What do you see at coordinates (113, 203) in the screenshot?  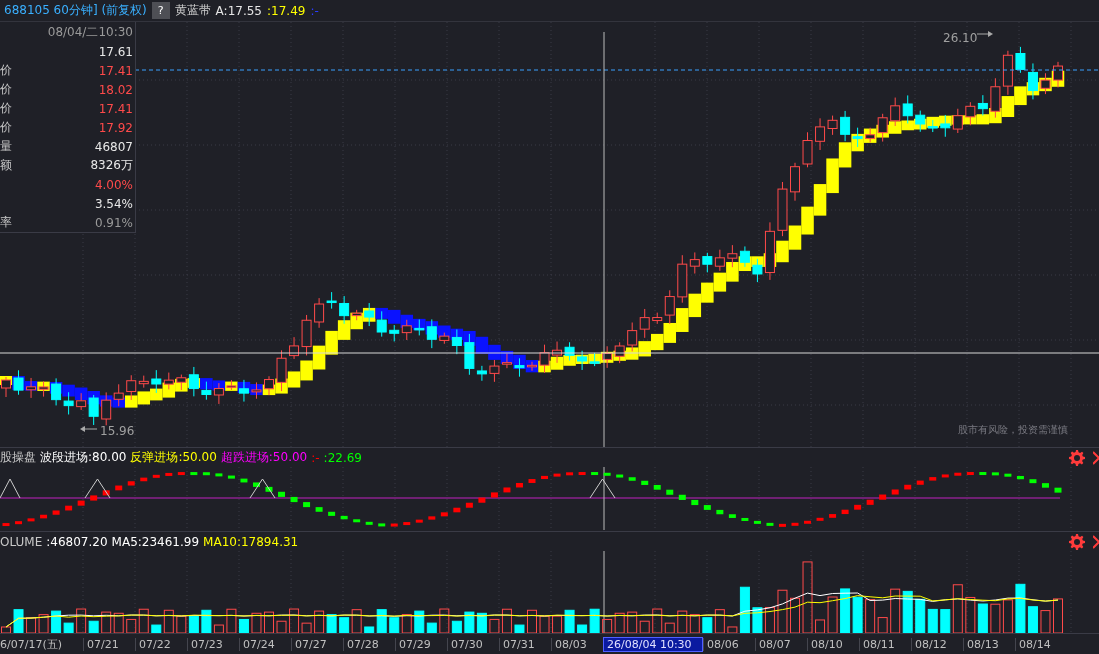 I see `info-value: 3.54%` at bounding box center [113, 203].